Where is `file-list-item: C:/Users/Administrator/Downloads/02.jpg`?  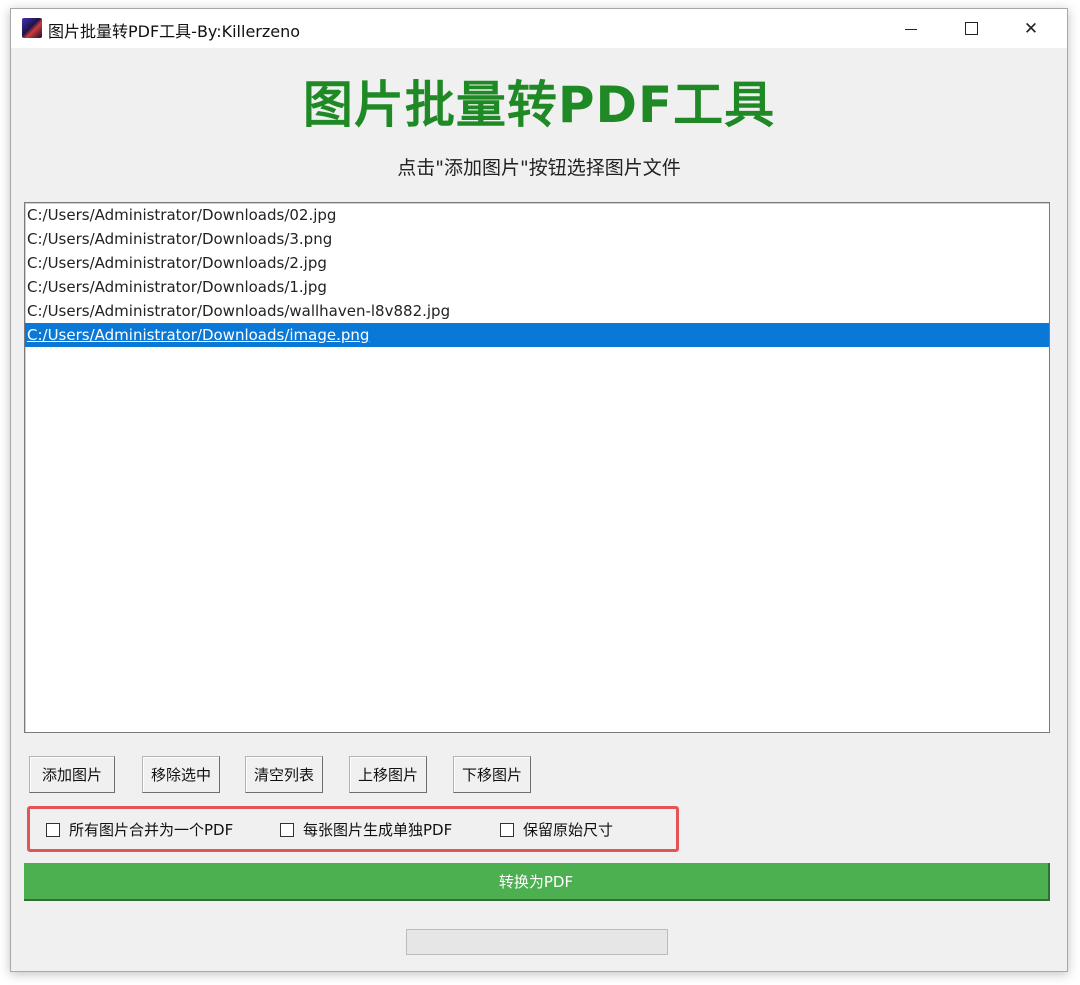 file-list-item: C:/Users/Administrator/Downloads/02.jpg is located at coordinates (537, 215).